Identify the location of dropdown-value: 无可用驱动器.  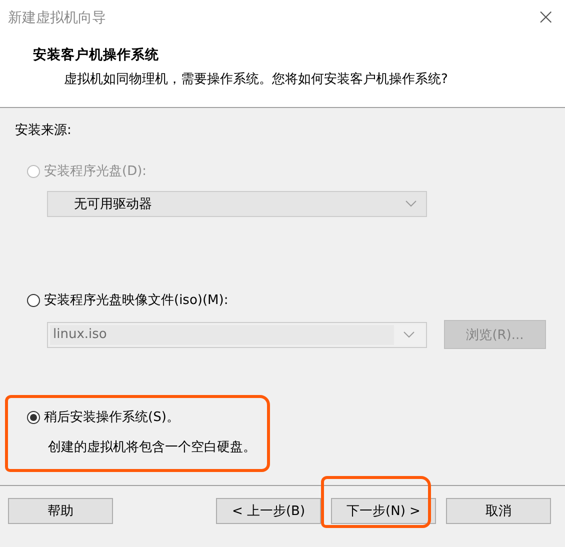
(113, 204).